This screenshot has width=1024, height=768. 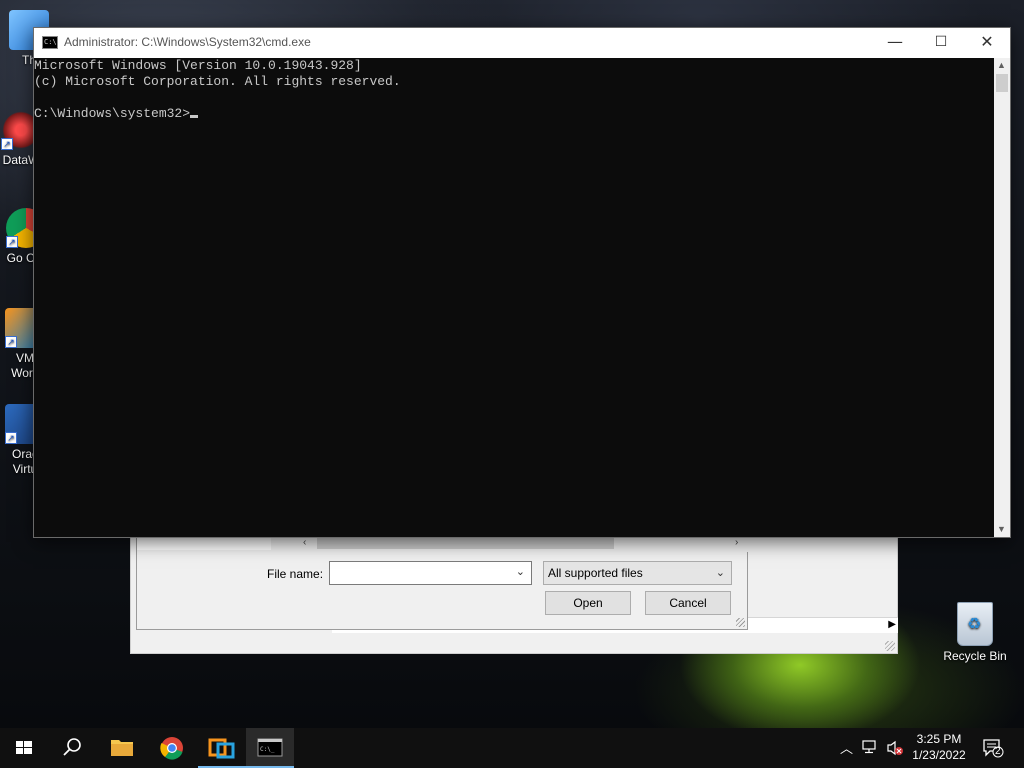 What do you see at coordinates (50, 42) in the screenshot?
I see `cmd-app-icon: C:\` at bounding box center [50, 42].